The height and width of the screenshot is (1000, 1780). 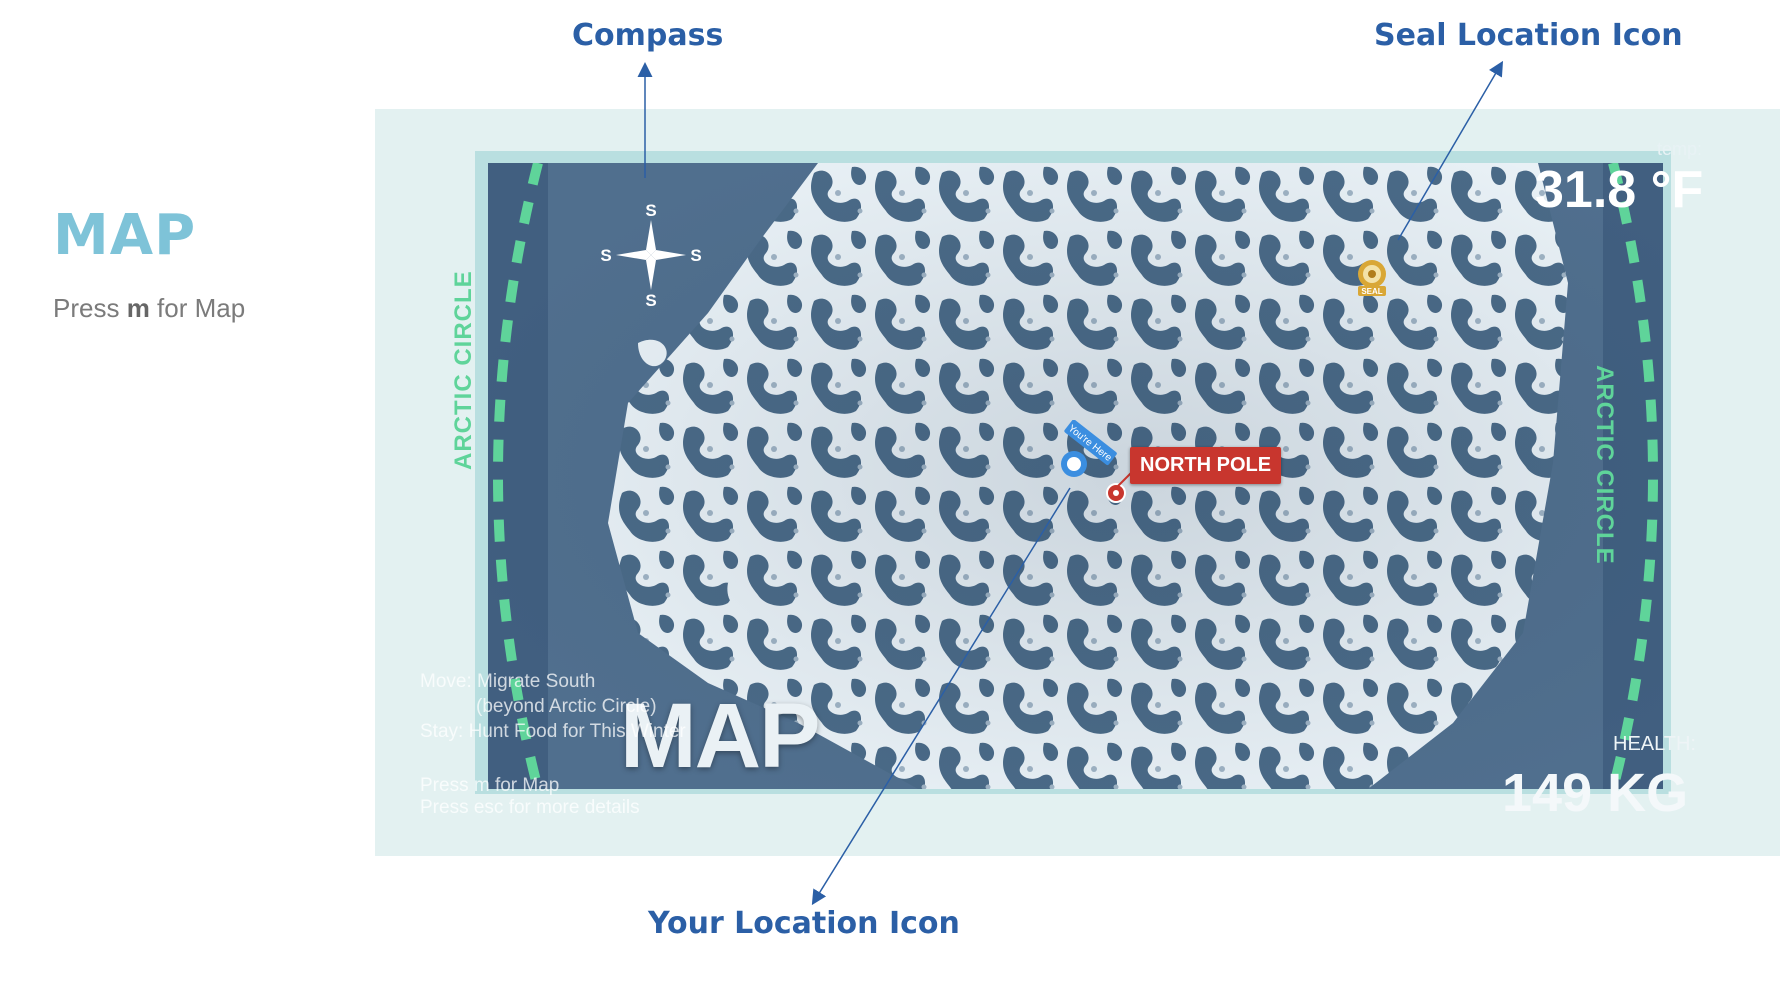 What do you see at coordinates (1087, 450) in the screenshot?
I see `your-location-icon: You're Here` at bounding box center [1087, 450].